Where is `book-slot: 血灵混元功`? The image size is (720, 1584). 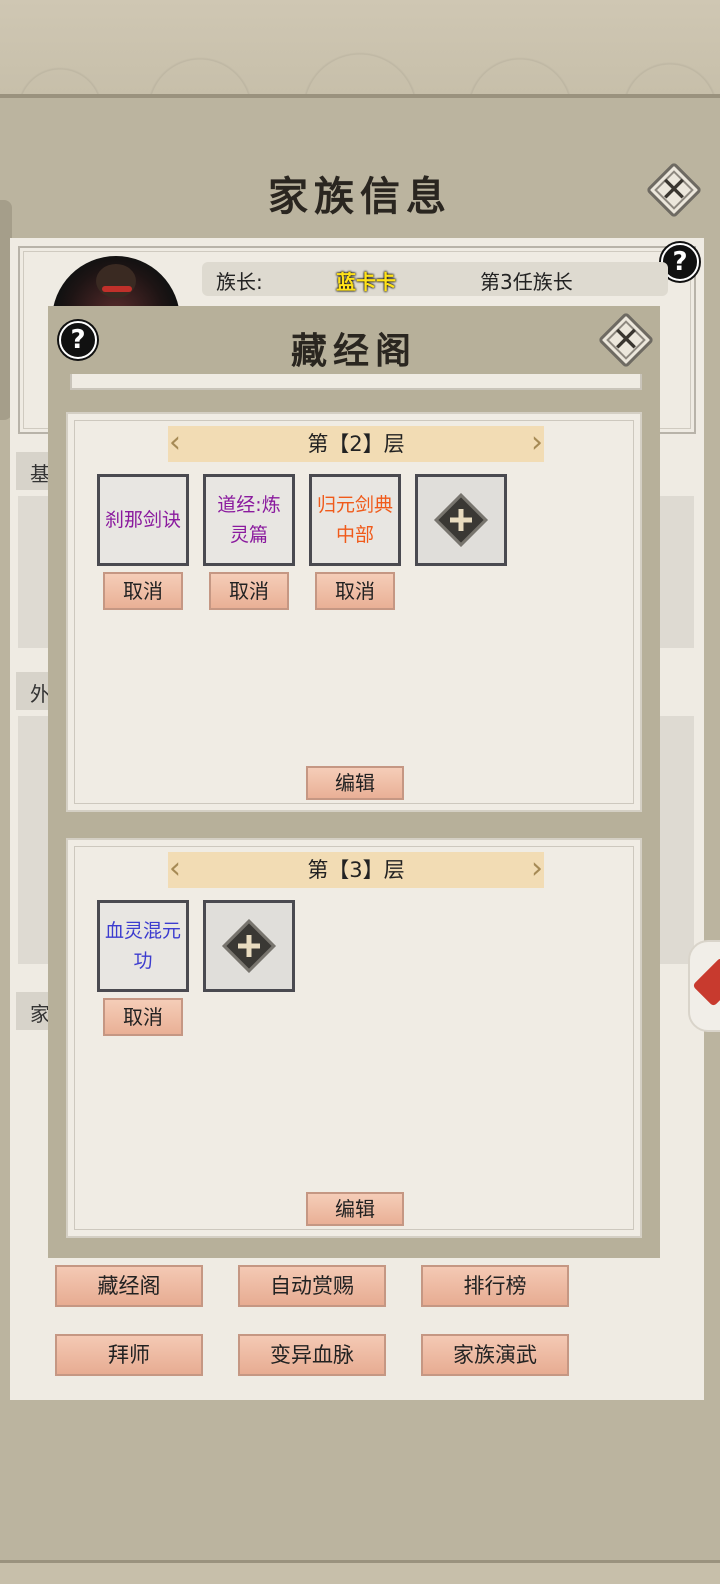 book-slot: 血灵混元功 is located at coordinates (143, 946).